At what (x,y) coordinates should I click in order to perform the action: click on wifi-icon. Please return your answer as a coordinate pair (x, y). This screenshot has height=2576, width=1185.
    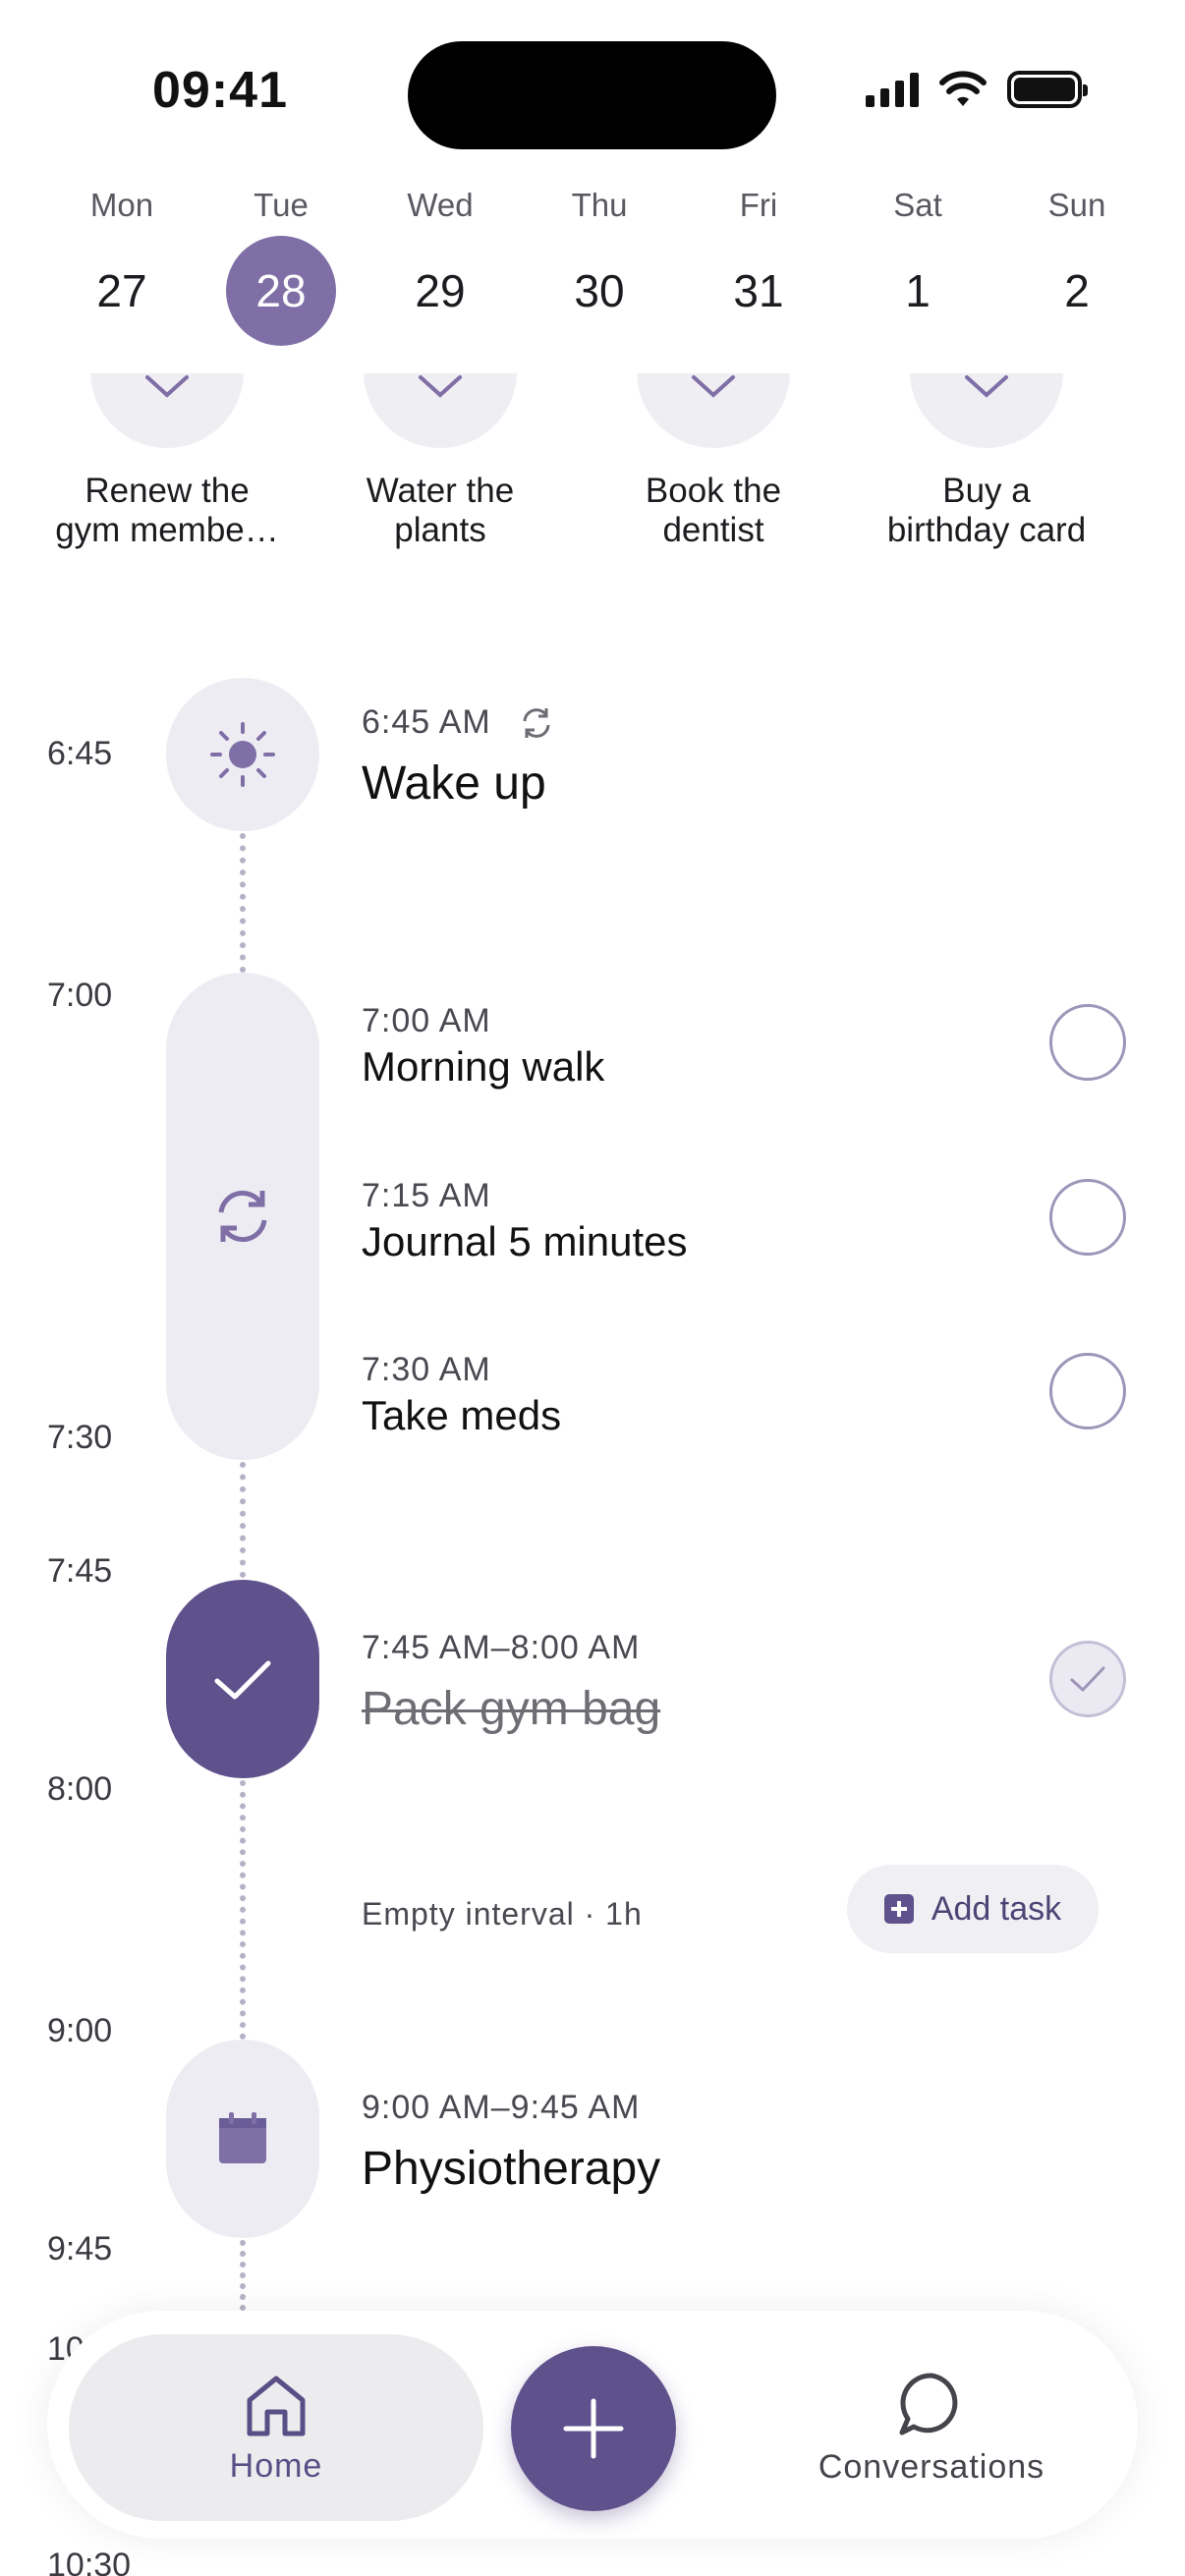
    Looking at the image, I should click on (963, 88).